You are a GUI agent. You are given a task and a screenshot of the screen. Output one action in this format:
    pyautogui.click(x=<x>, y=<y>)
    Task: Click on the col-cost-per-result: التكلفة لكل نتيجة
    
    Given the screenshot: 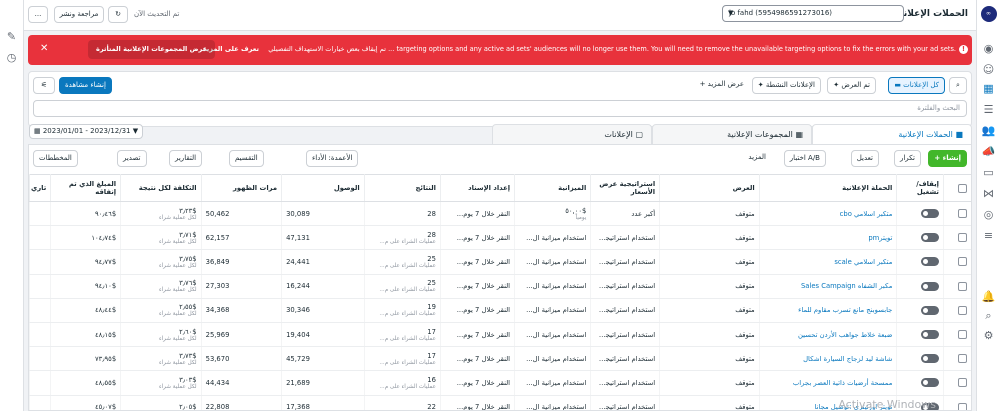 What is the action you would take?
    pyautogui.click(x=161, y=188)
    